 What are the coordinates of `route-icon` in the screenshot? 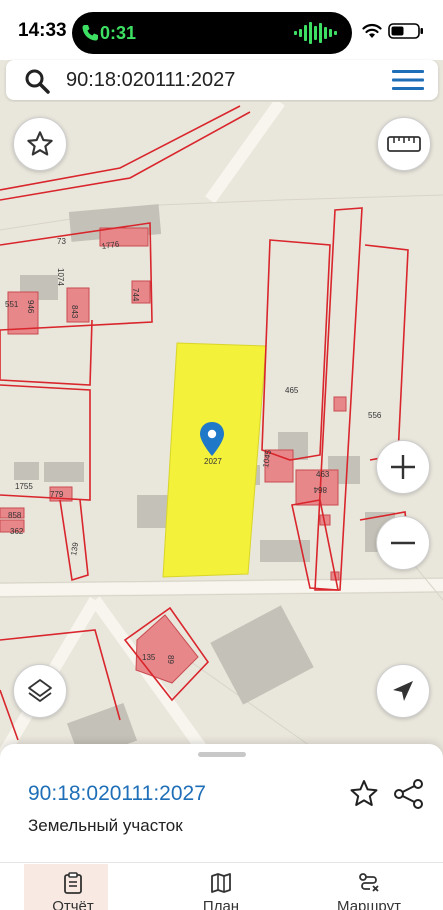 It's located at (369, 882).